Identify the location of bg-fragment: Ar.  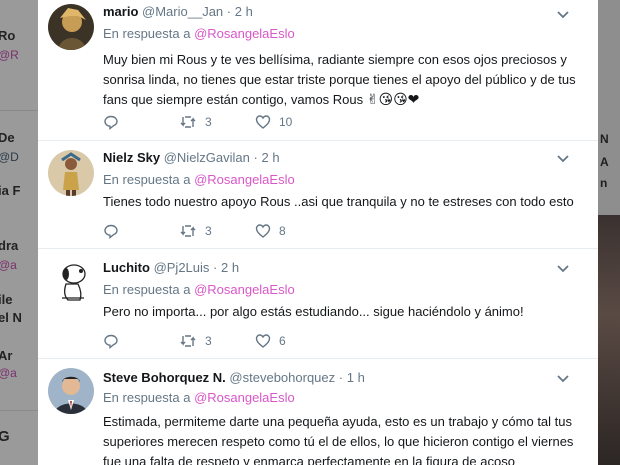
(6, 355).